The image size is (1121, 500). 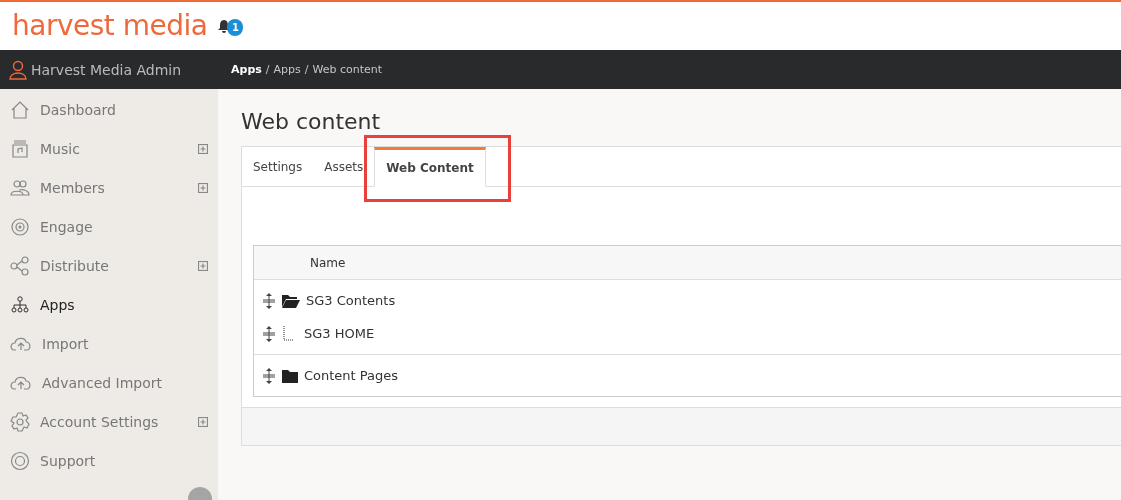 What do you see at coordinates (351, 375) in the screenshot?
I see `folder-name: Content Pages` at bounding box center [351, 375].